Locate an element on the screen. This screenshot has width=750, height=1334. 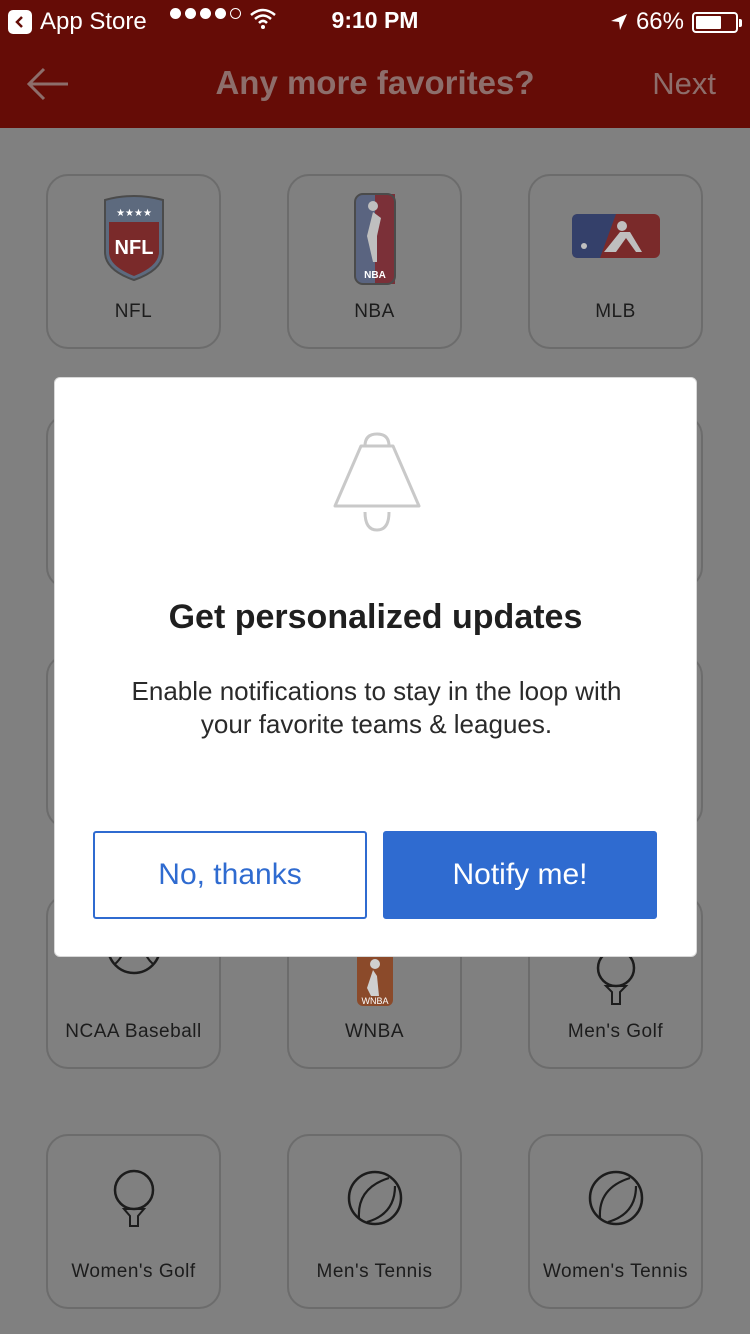
no-thanks-button: No, thanks is located at coordinates (230, 875).